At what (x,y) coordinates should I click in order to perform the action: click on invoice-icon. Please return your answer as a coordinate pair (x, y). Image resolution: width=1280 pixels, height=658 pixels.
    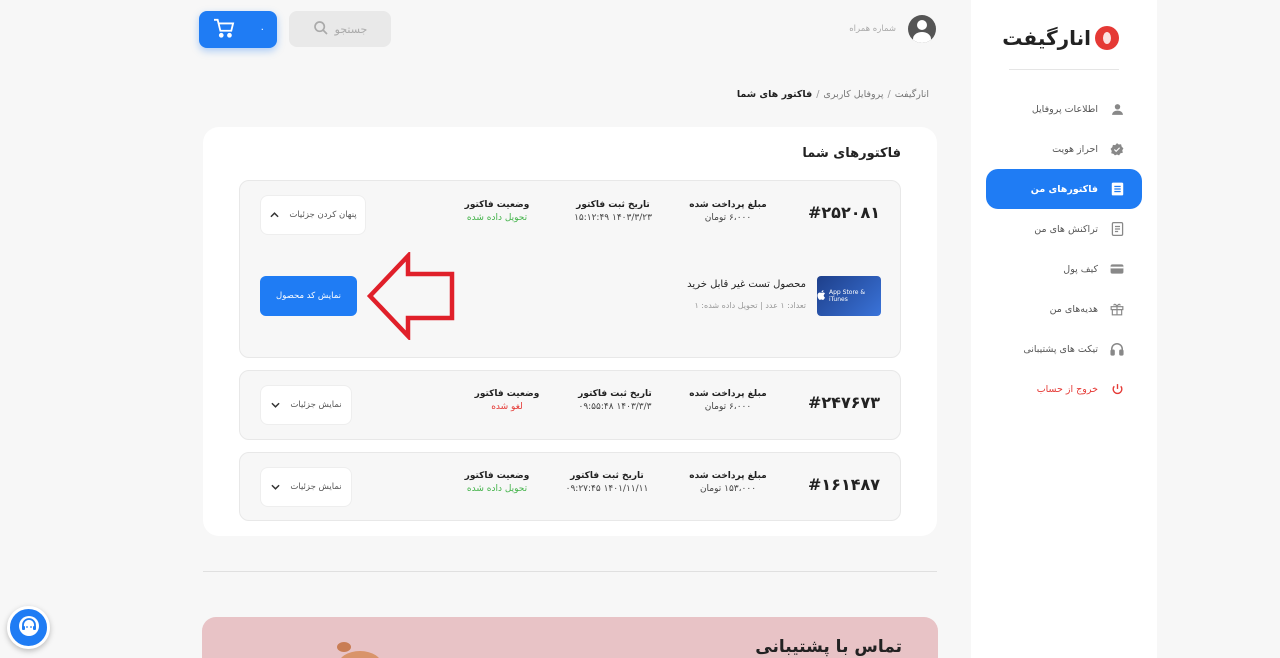
    Looking at the image, I should click on (1117, 189).